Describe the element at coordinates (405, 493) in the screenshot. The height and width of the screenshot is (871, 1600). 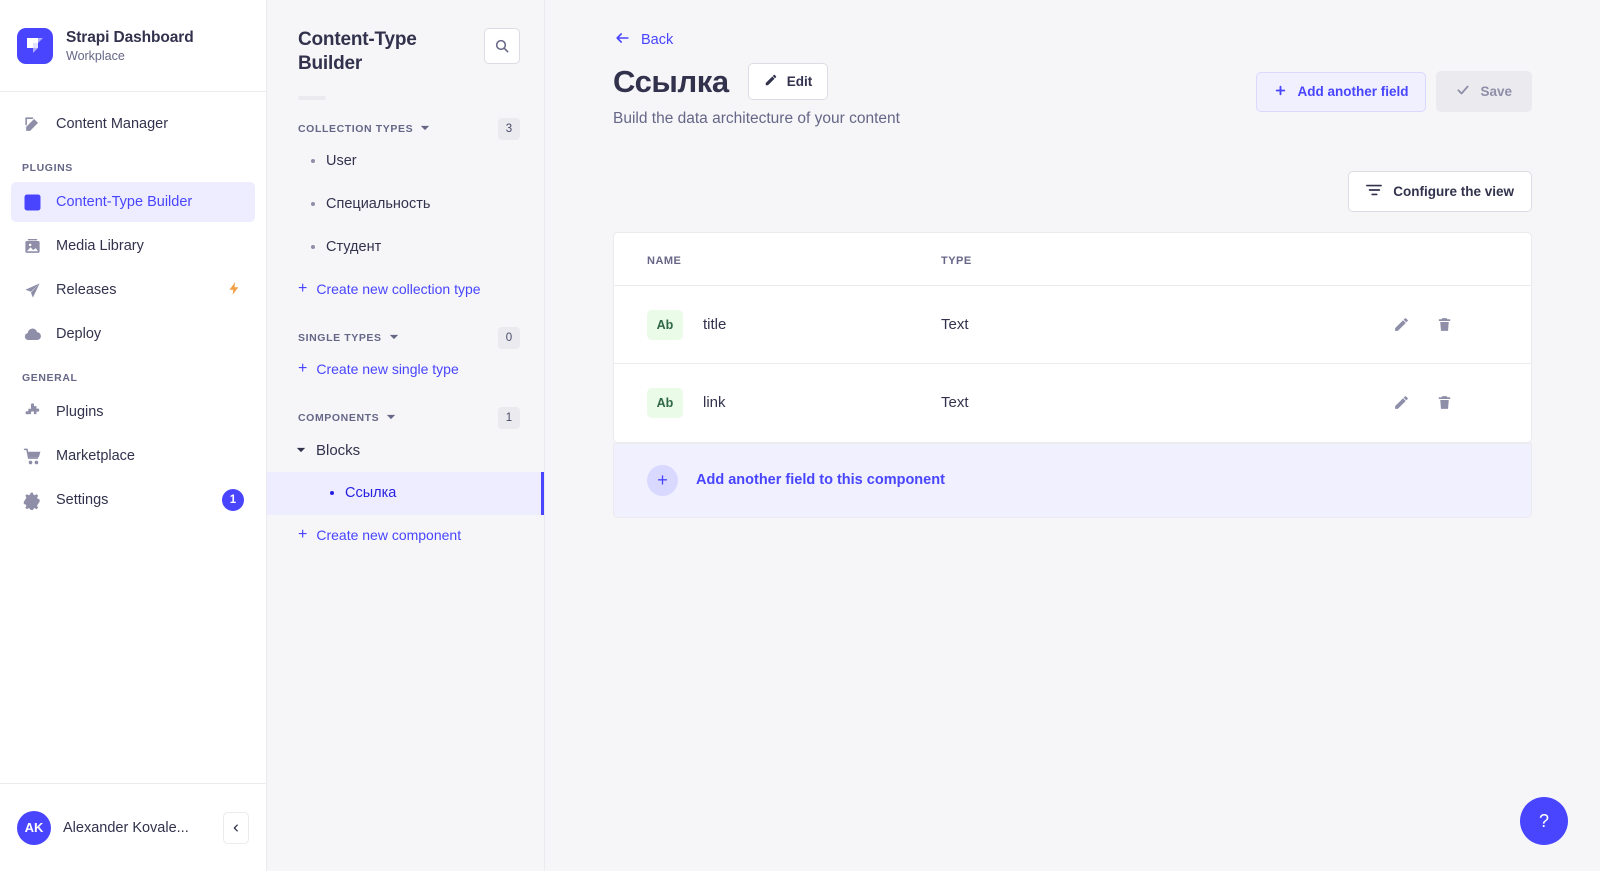
I see `tree-item-ssylka: Ссылка` at that location.